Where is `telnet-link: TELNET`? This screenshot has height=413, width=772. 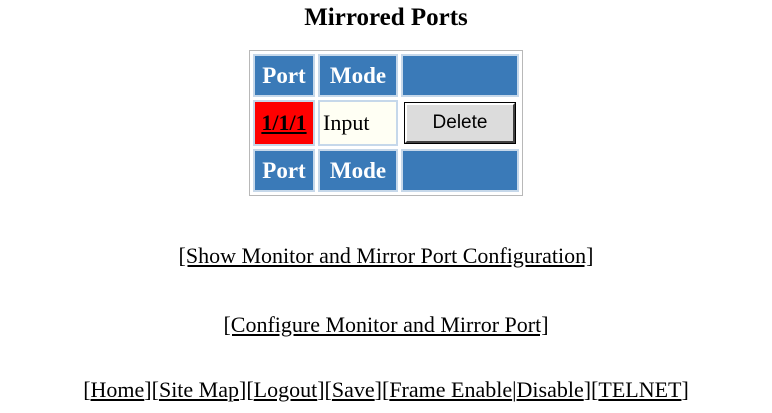
telnet-link: TELNET is located at coordinates (639, 389).